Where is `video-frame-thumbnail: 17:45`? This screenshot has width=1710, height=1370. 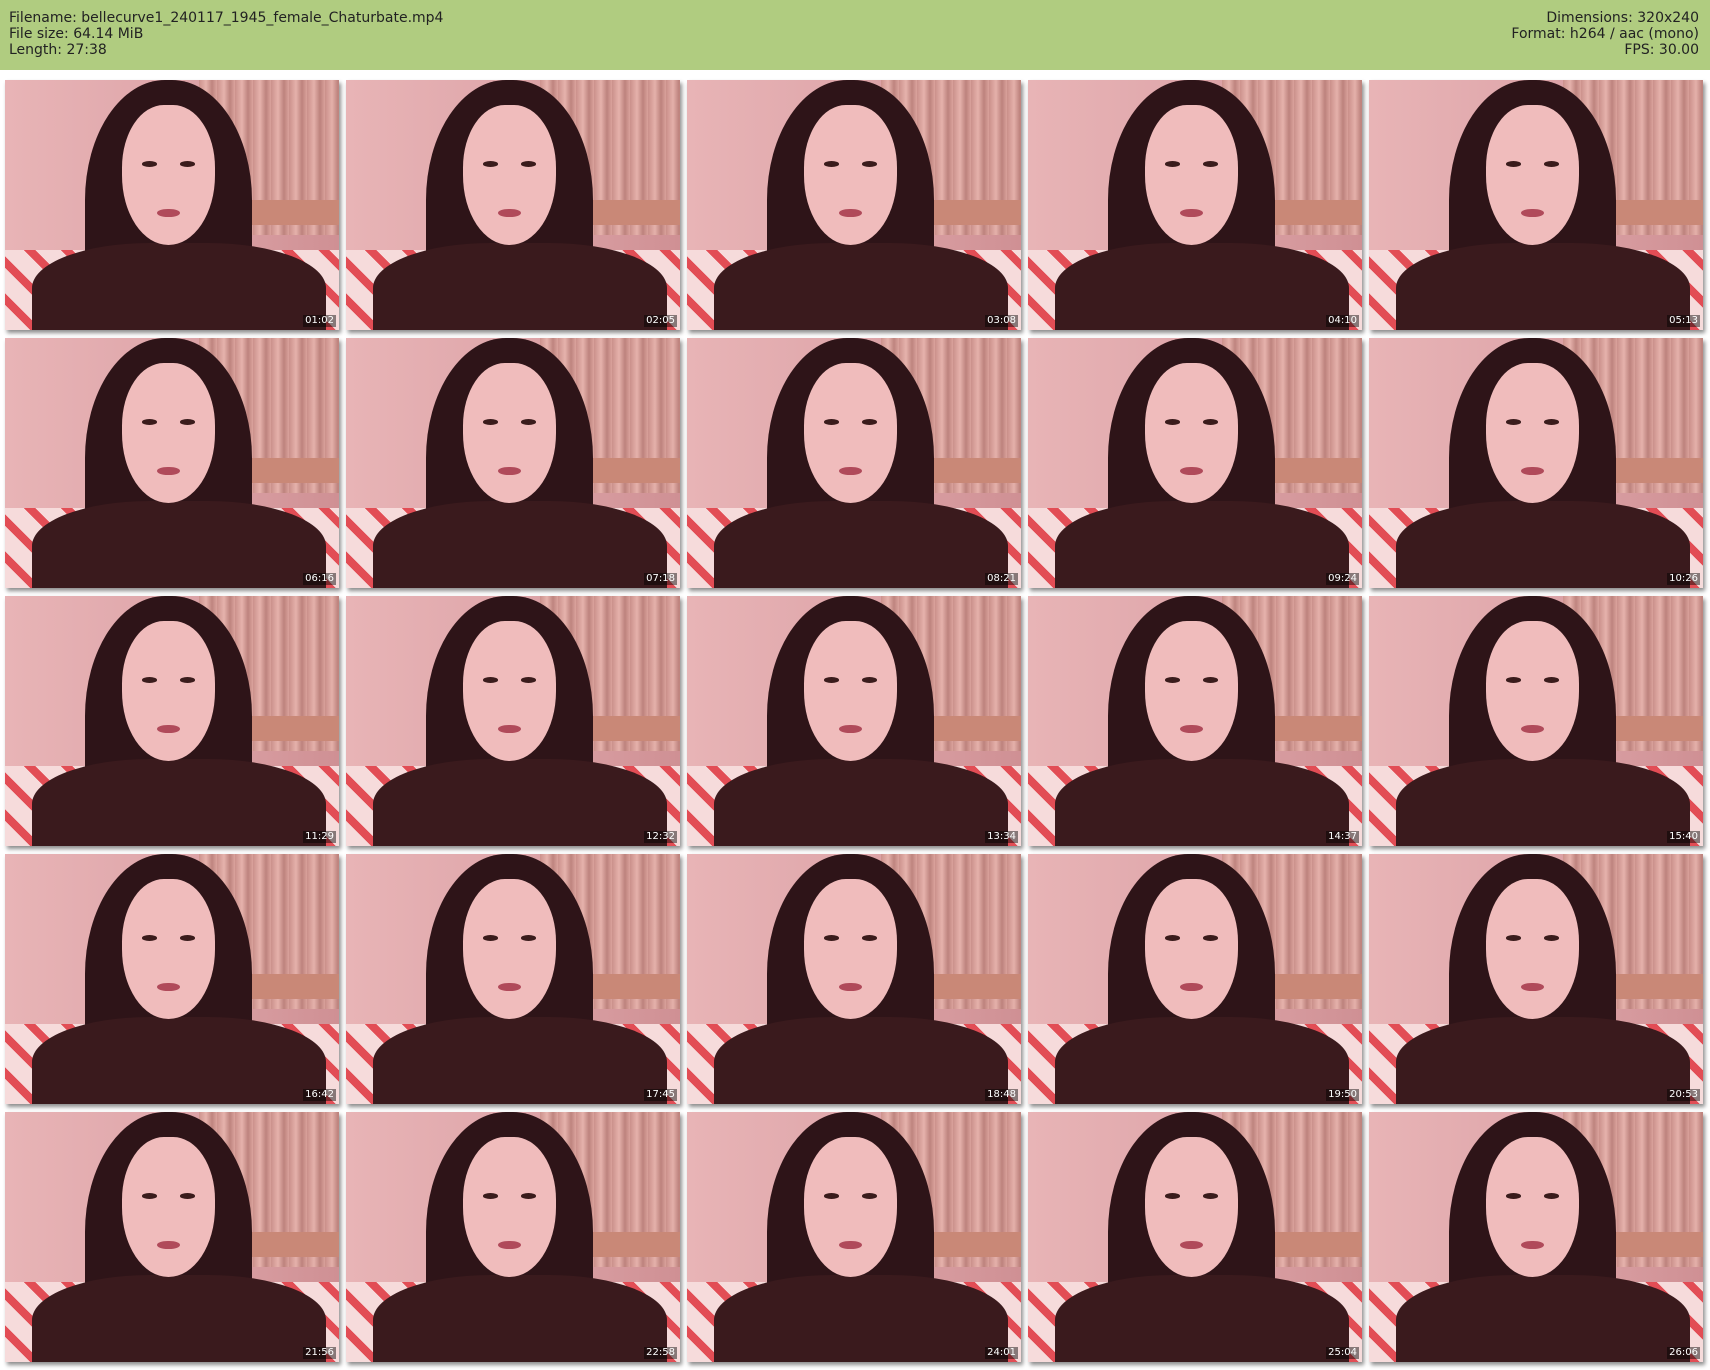 video-frame-thumbnail: 17:45 is located at coordinates (513, 979).